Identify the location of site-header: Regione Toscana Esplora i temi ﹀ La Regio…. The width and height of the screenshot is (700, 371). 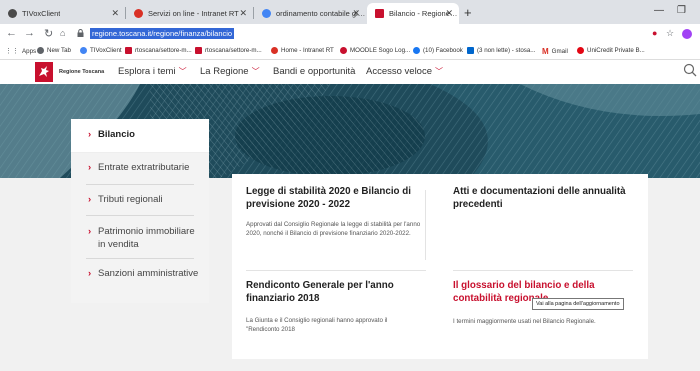
(350, 72).